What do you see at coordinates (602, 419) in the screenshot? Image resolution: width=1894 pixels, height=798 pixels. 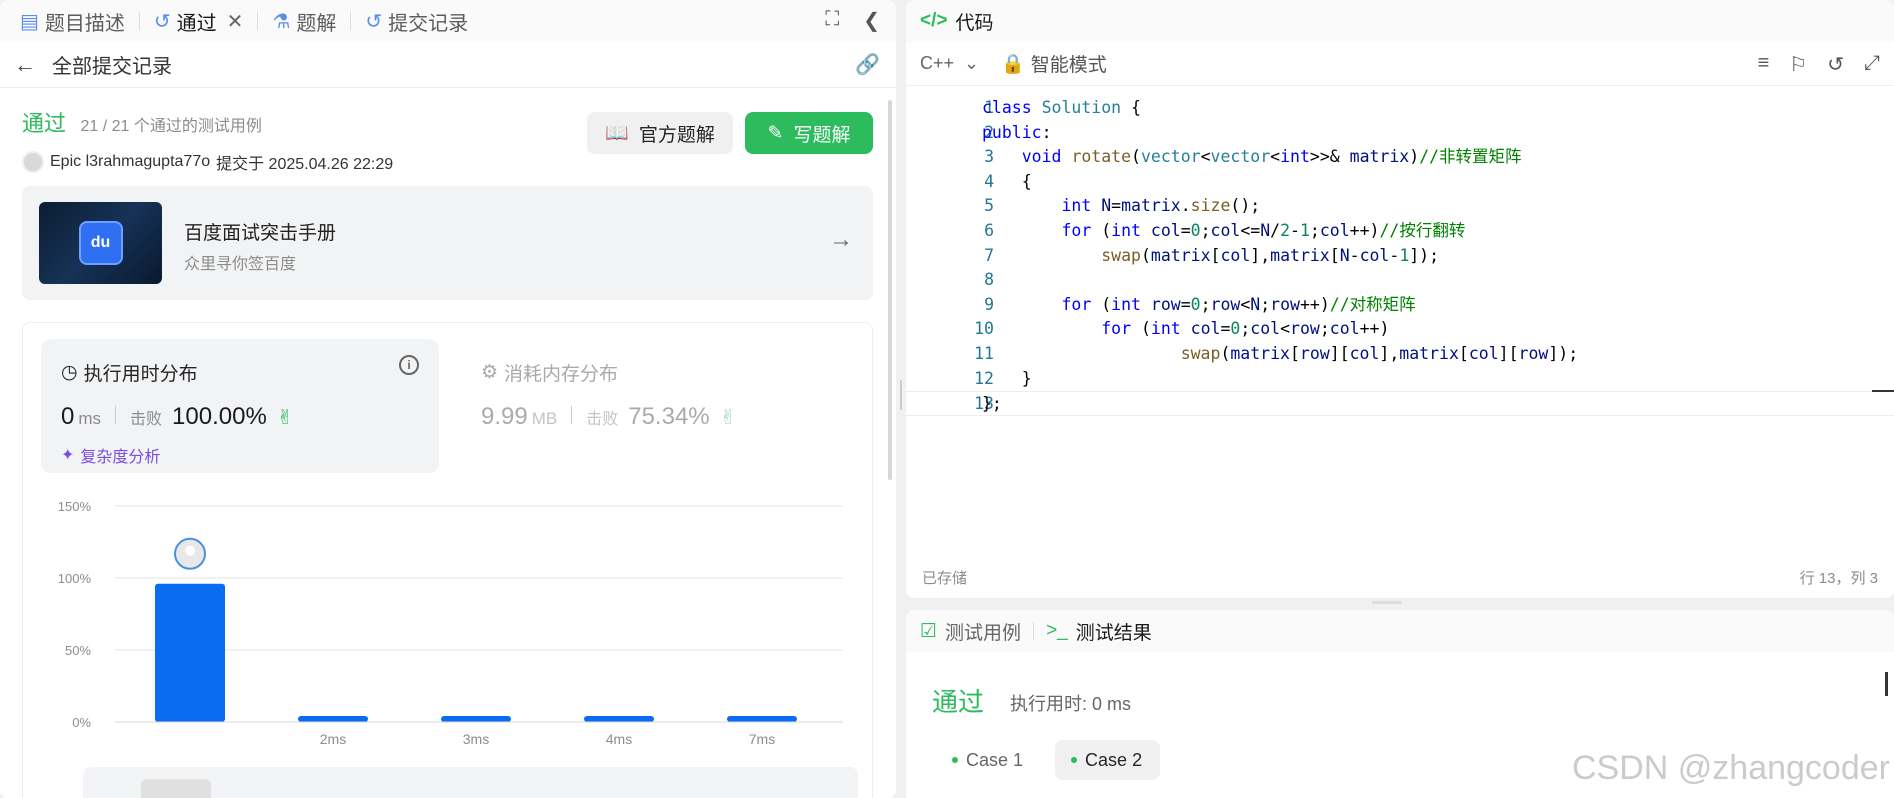 I see `beat-label: 击败` at bounding box center [602, 419].